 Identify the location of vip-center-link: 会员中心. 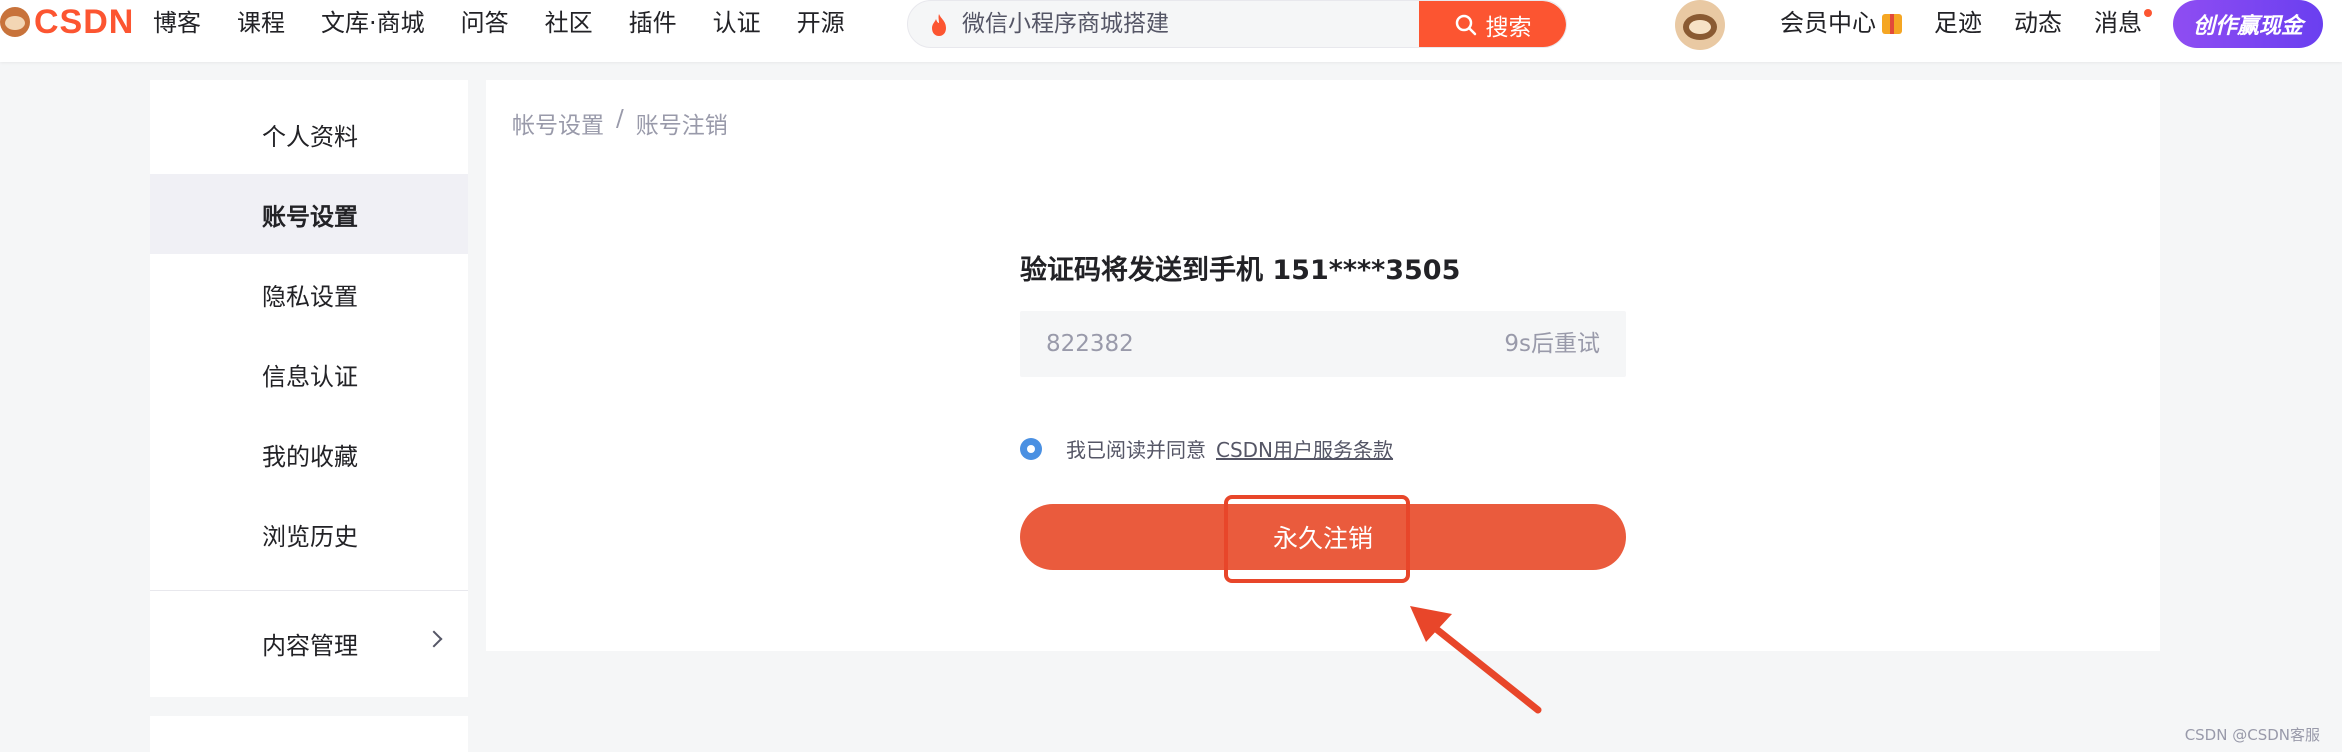
(1841, 23).